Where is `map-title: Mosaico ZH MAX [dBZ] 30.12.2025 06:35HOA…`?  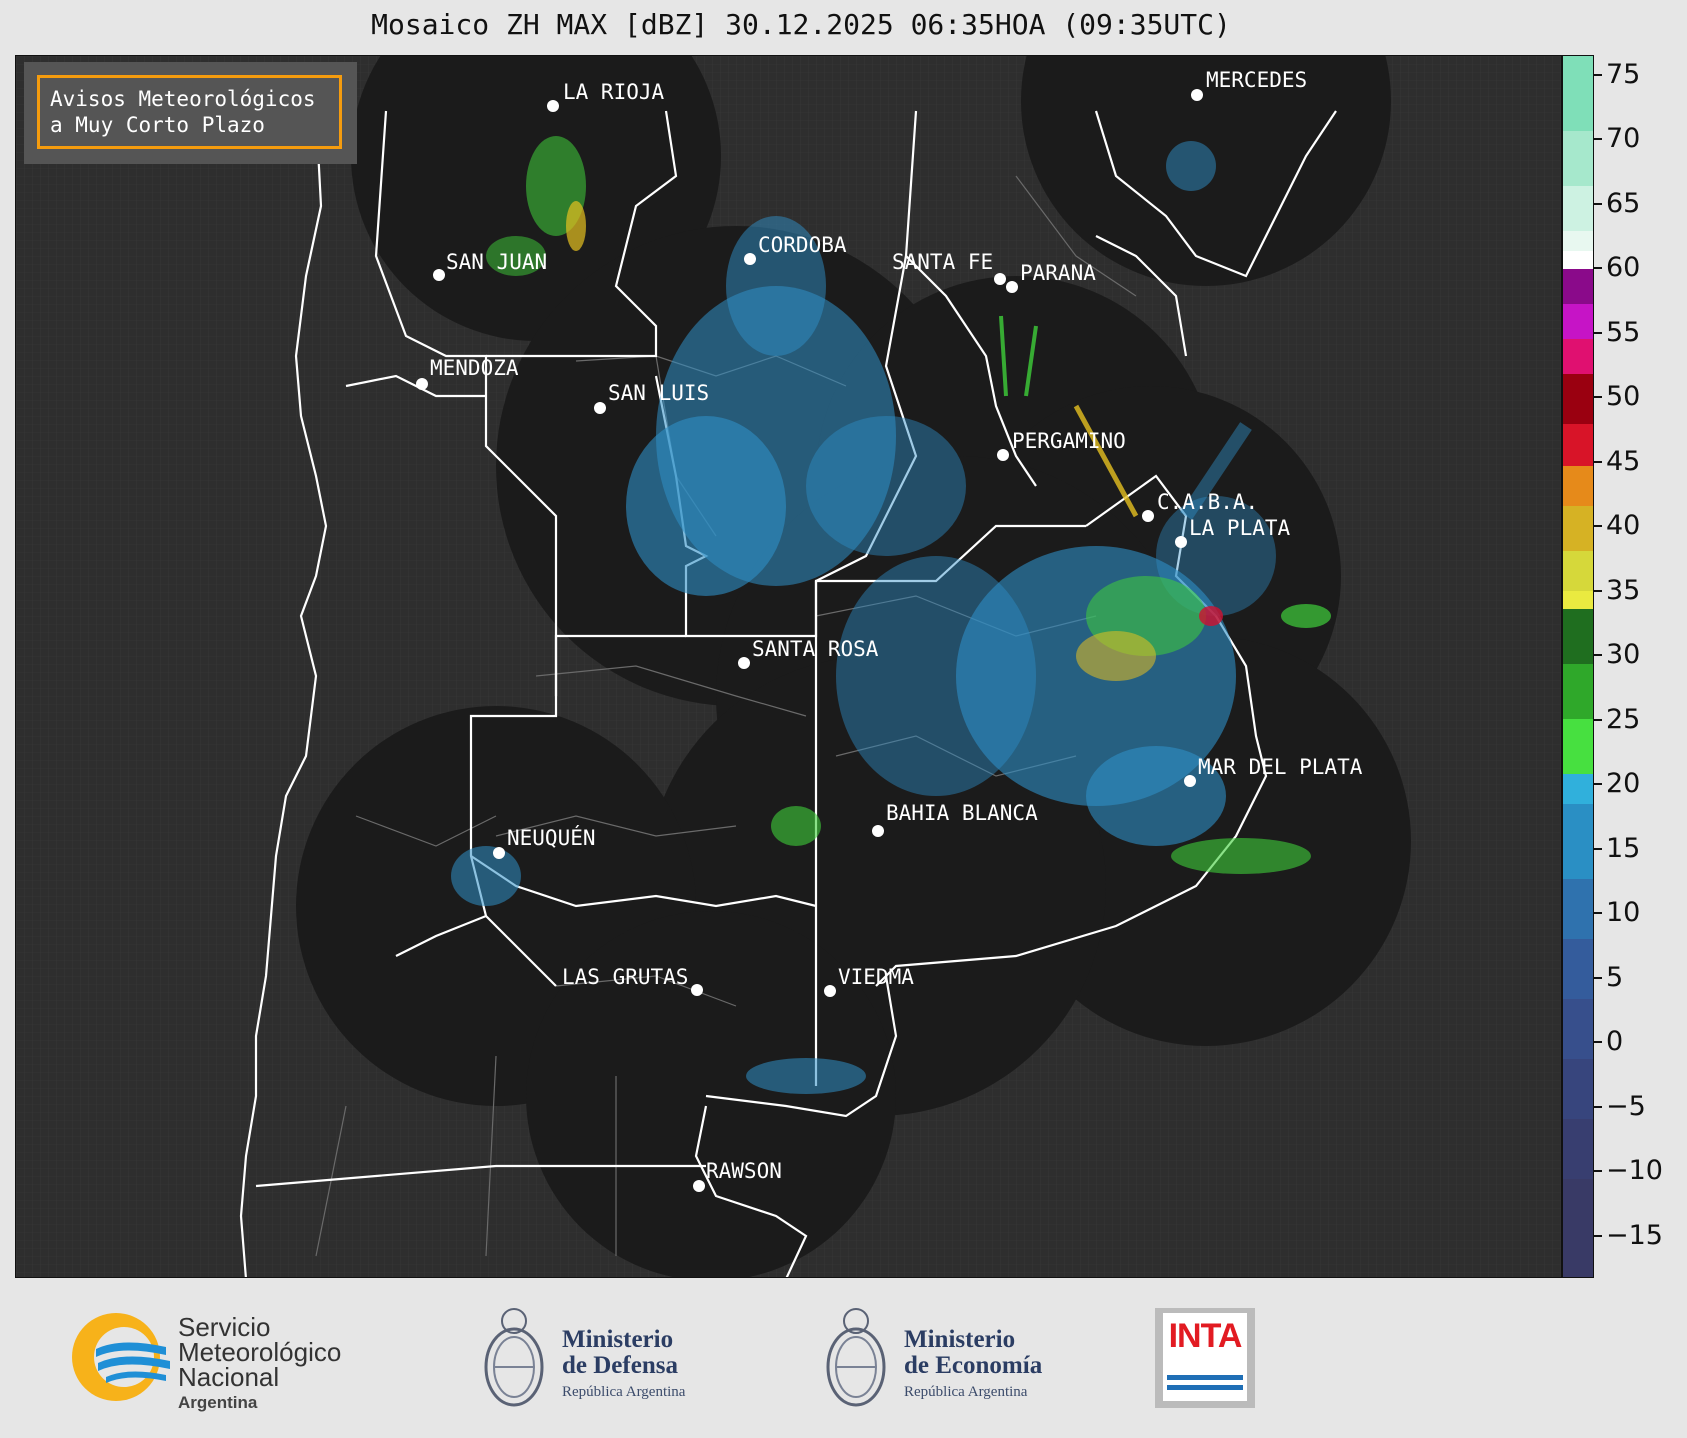
map-title: Mosaico ZH MAX [dBZ] 30.12.2025 06:35HOA… is located at coordinates (801, 24).